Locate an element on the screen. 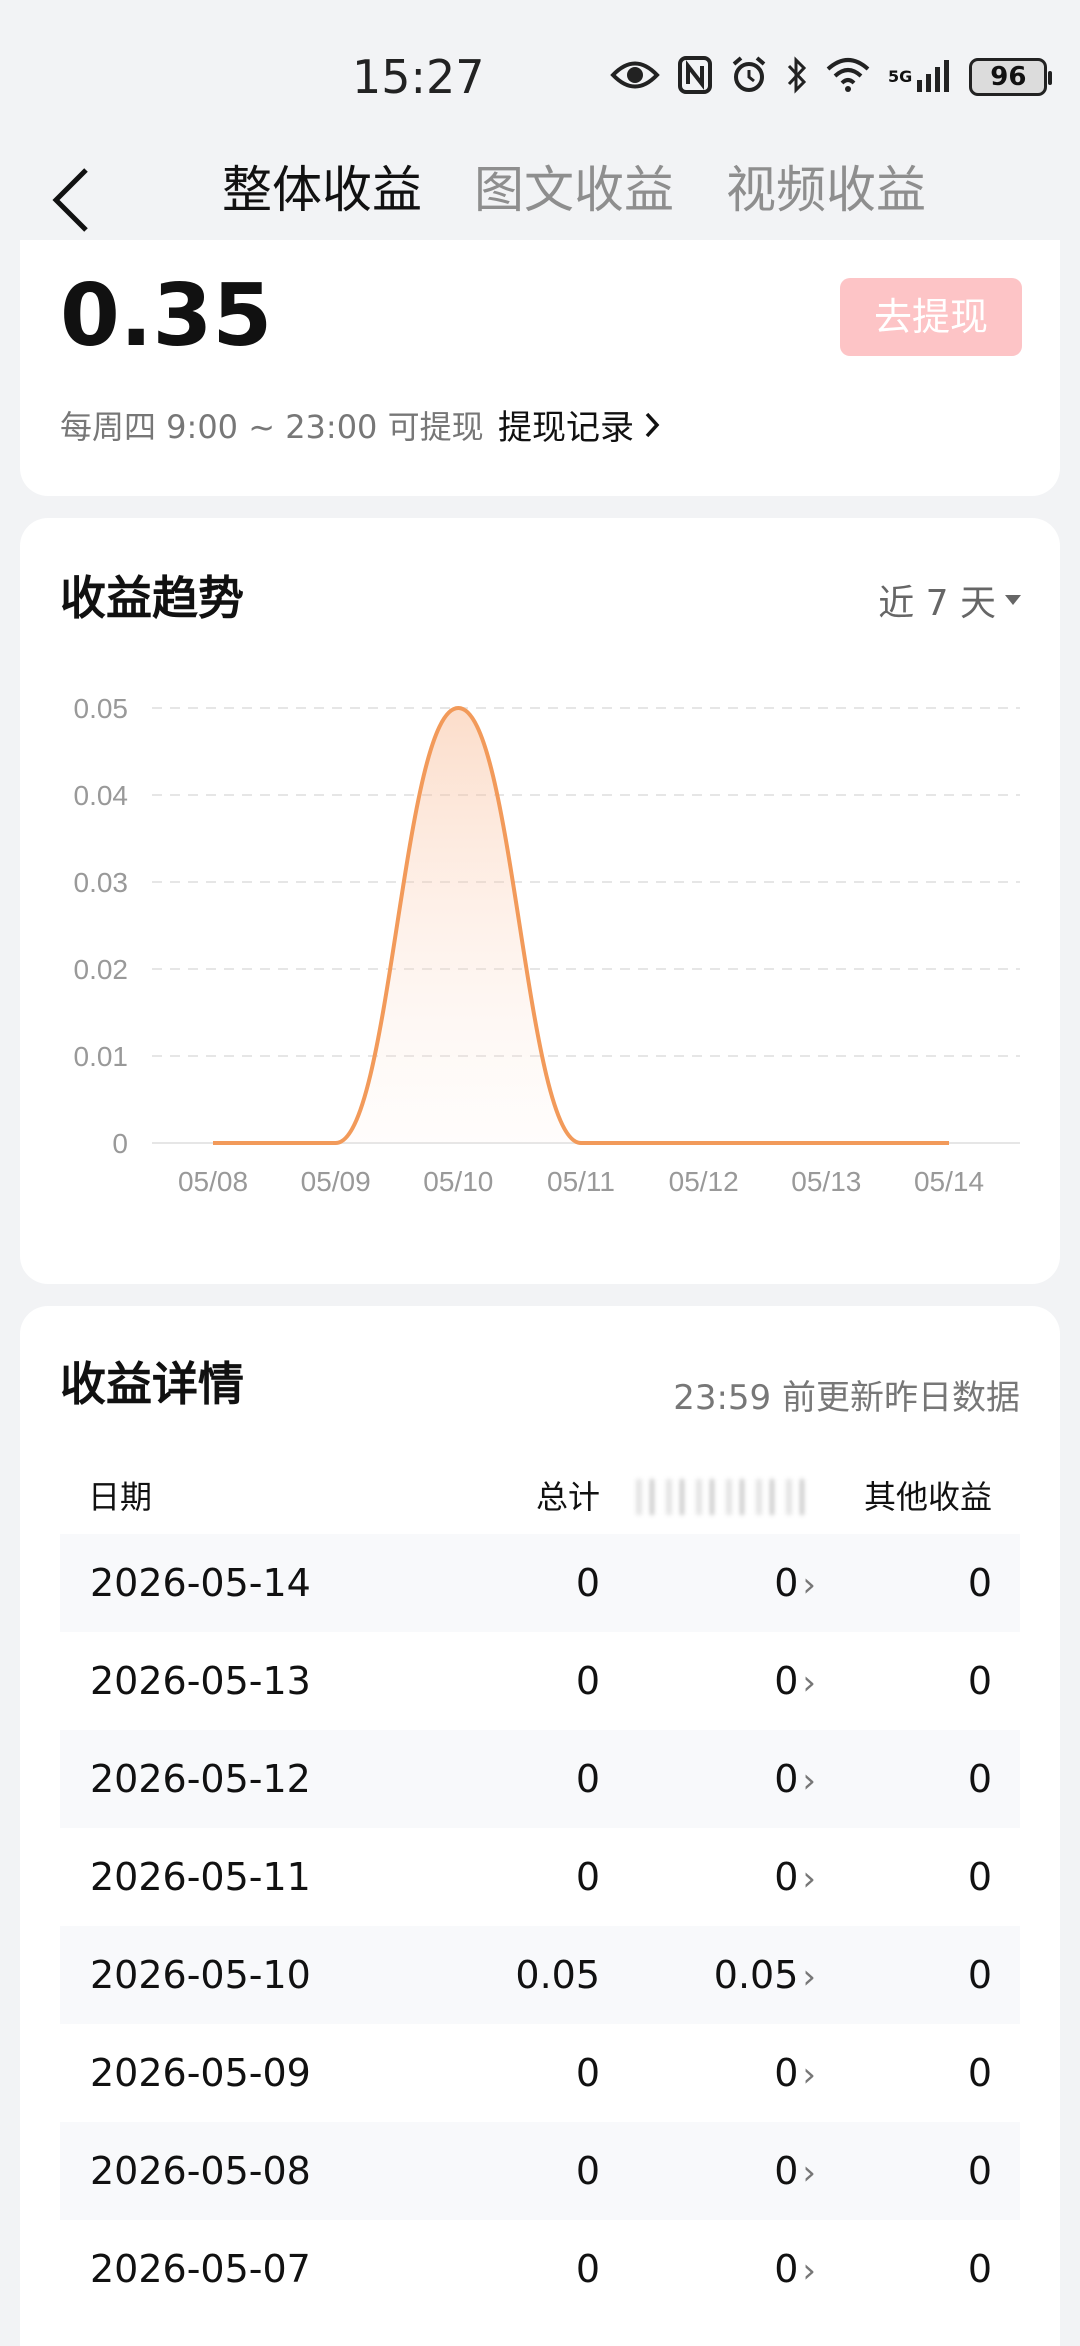  x-tick-label: 05/08 is located at coordinates (213, 1181).